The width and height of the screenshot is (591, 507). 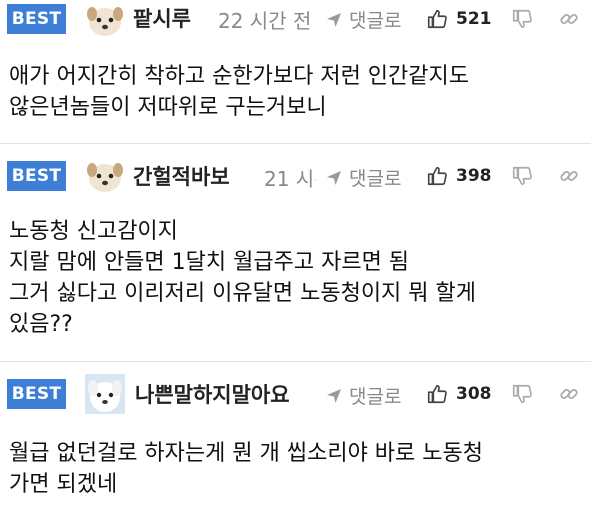 I want to click on comment-header: BEST 간헐적바보 21 시간 전 댓글로 398, so click(x=295, y=176).